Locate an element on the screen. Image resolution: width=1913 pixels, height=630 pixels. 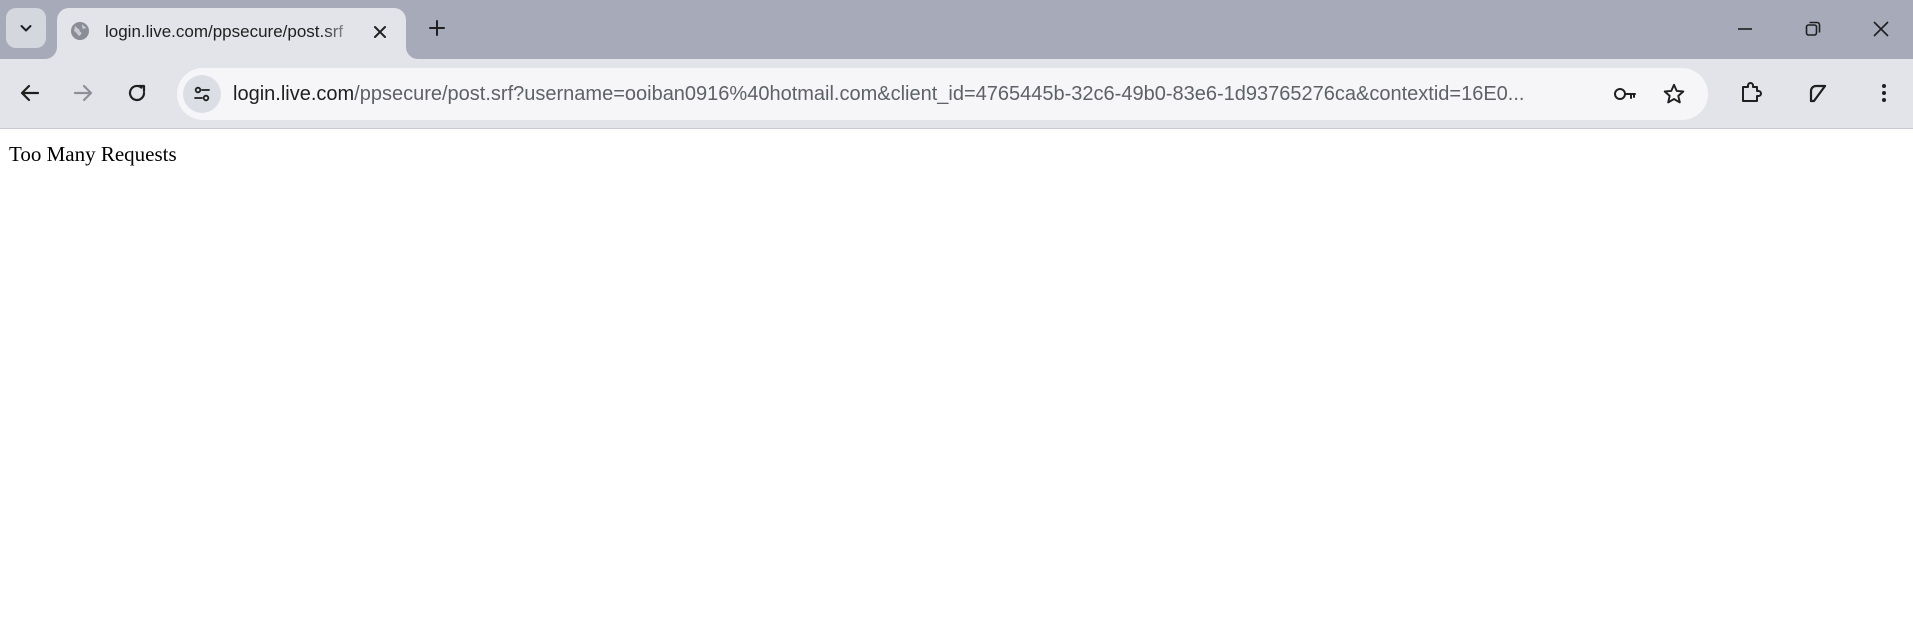
globe-icon is located at coordinates (80, 31).